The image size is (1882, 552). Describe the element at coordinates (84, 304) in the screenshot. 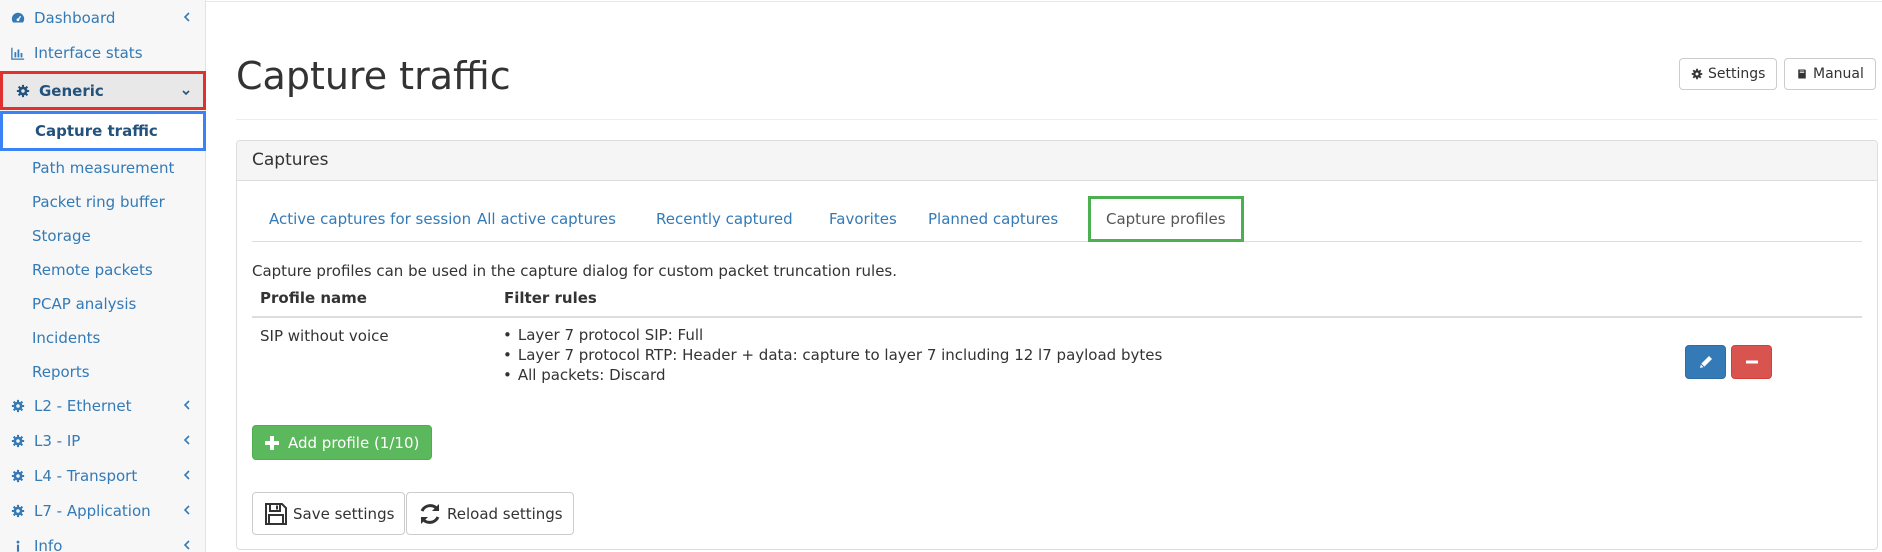

I see `sidebar-subitem-label: PCAP analysis` at that location.